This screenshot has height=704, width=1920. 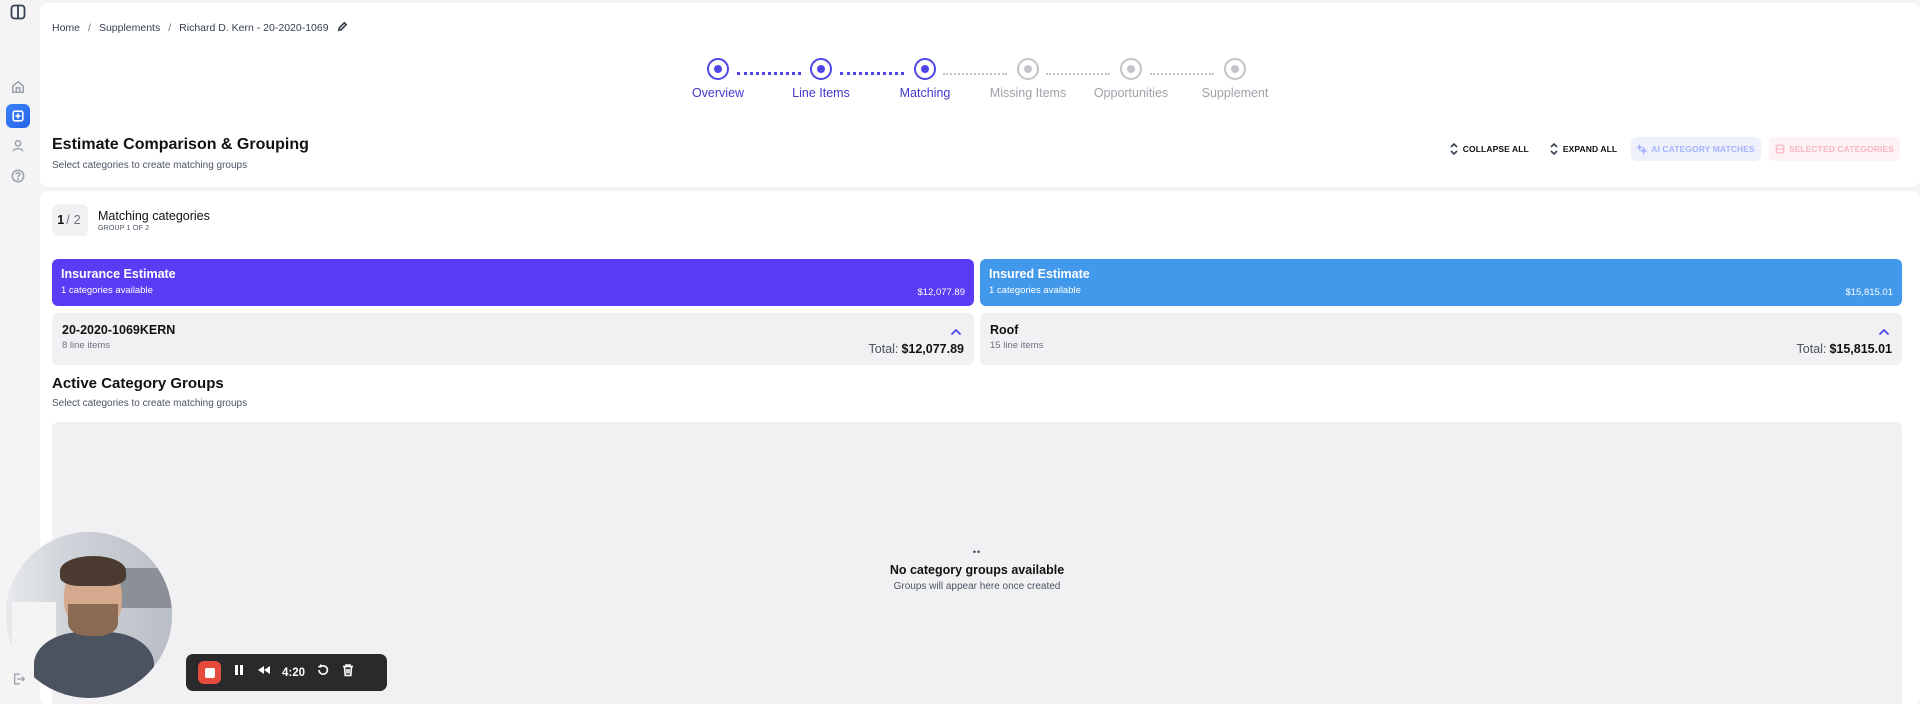 I want to click on stop-recording-button, so click(x=209, y=672).